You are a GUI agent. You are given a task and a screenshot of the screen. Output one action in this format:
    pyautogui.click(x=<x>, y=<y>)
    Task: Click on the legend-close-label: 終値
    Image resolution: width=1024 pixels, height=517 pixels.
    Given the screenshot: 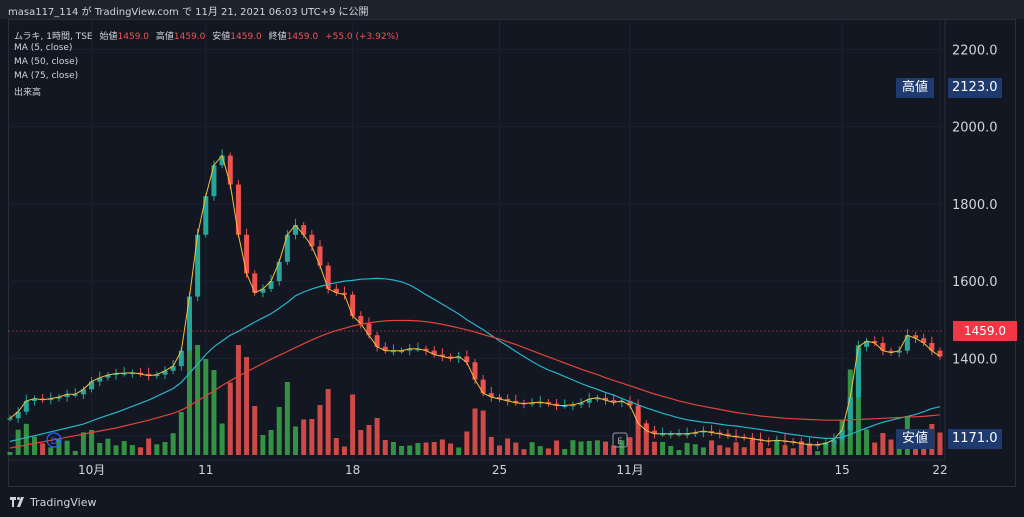 What is the action you would take?
    pyautogui.click(x=277, y=37)
    